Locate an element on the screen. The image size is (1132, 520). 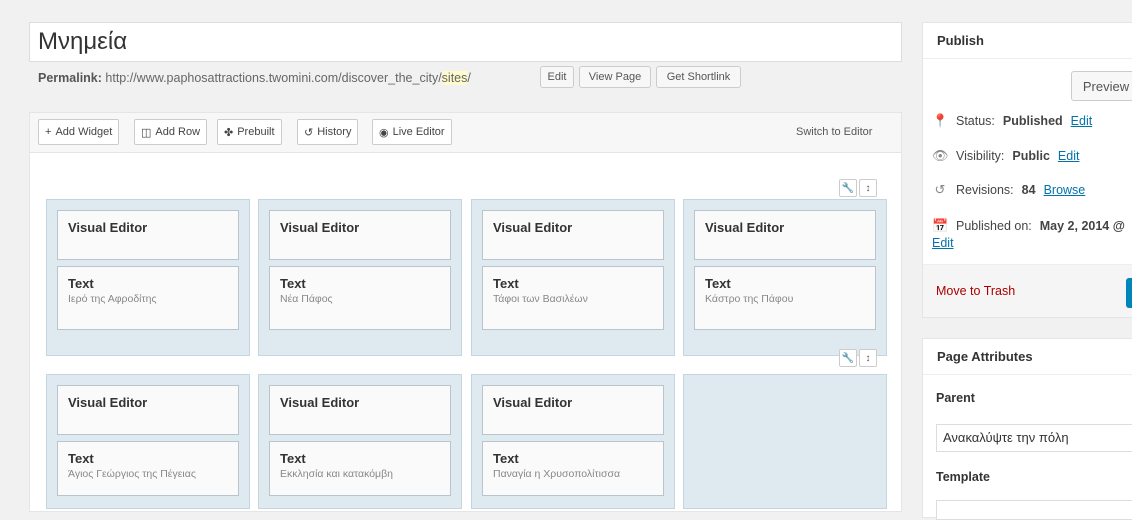
widget-text: Text Ιερό της Αφροδίτης is located at coordinates (148, 298).